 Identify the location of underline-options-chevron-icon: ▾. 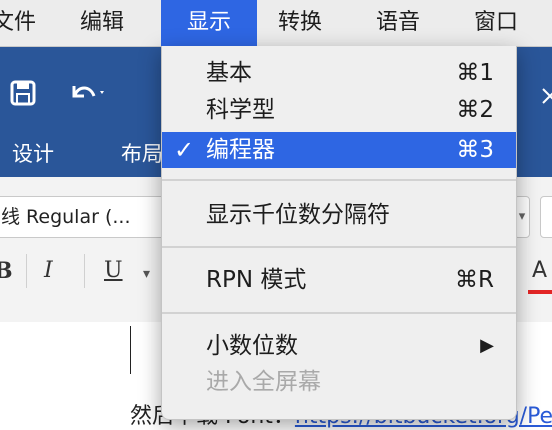
(146, 274).